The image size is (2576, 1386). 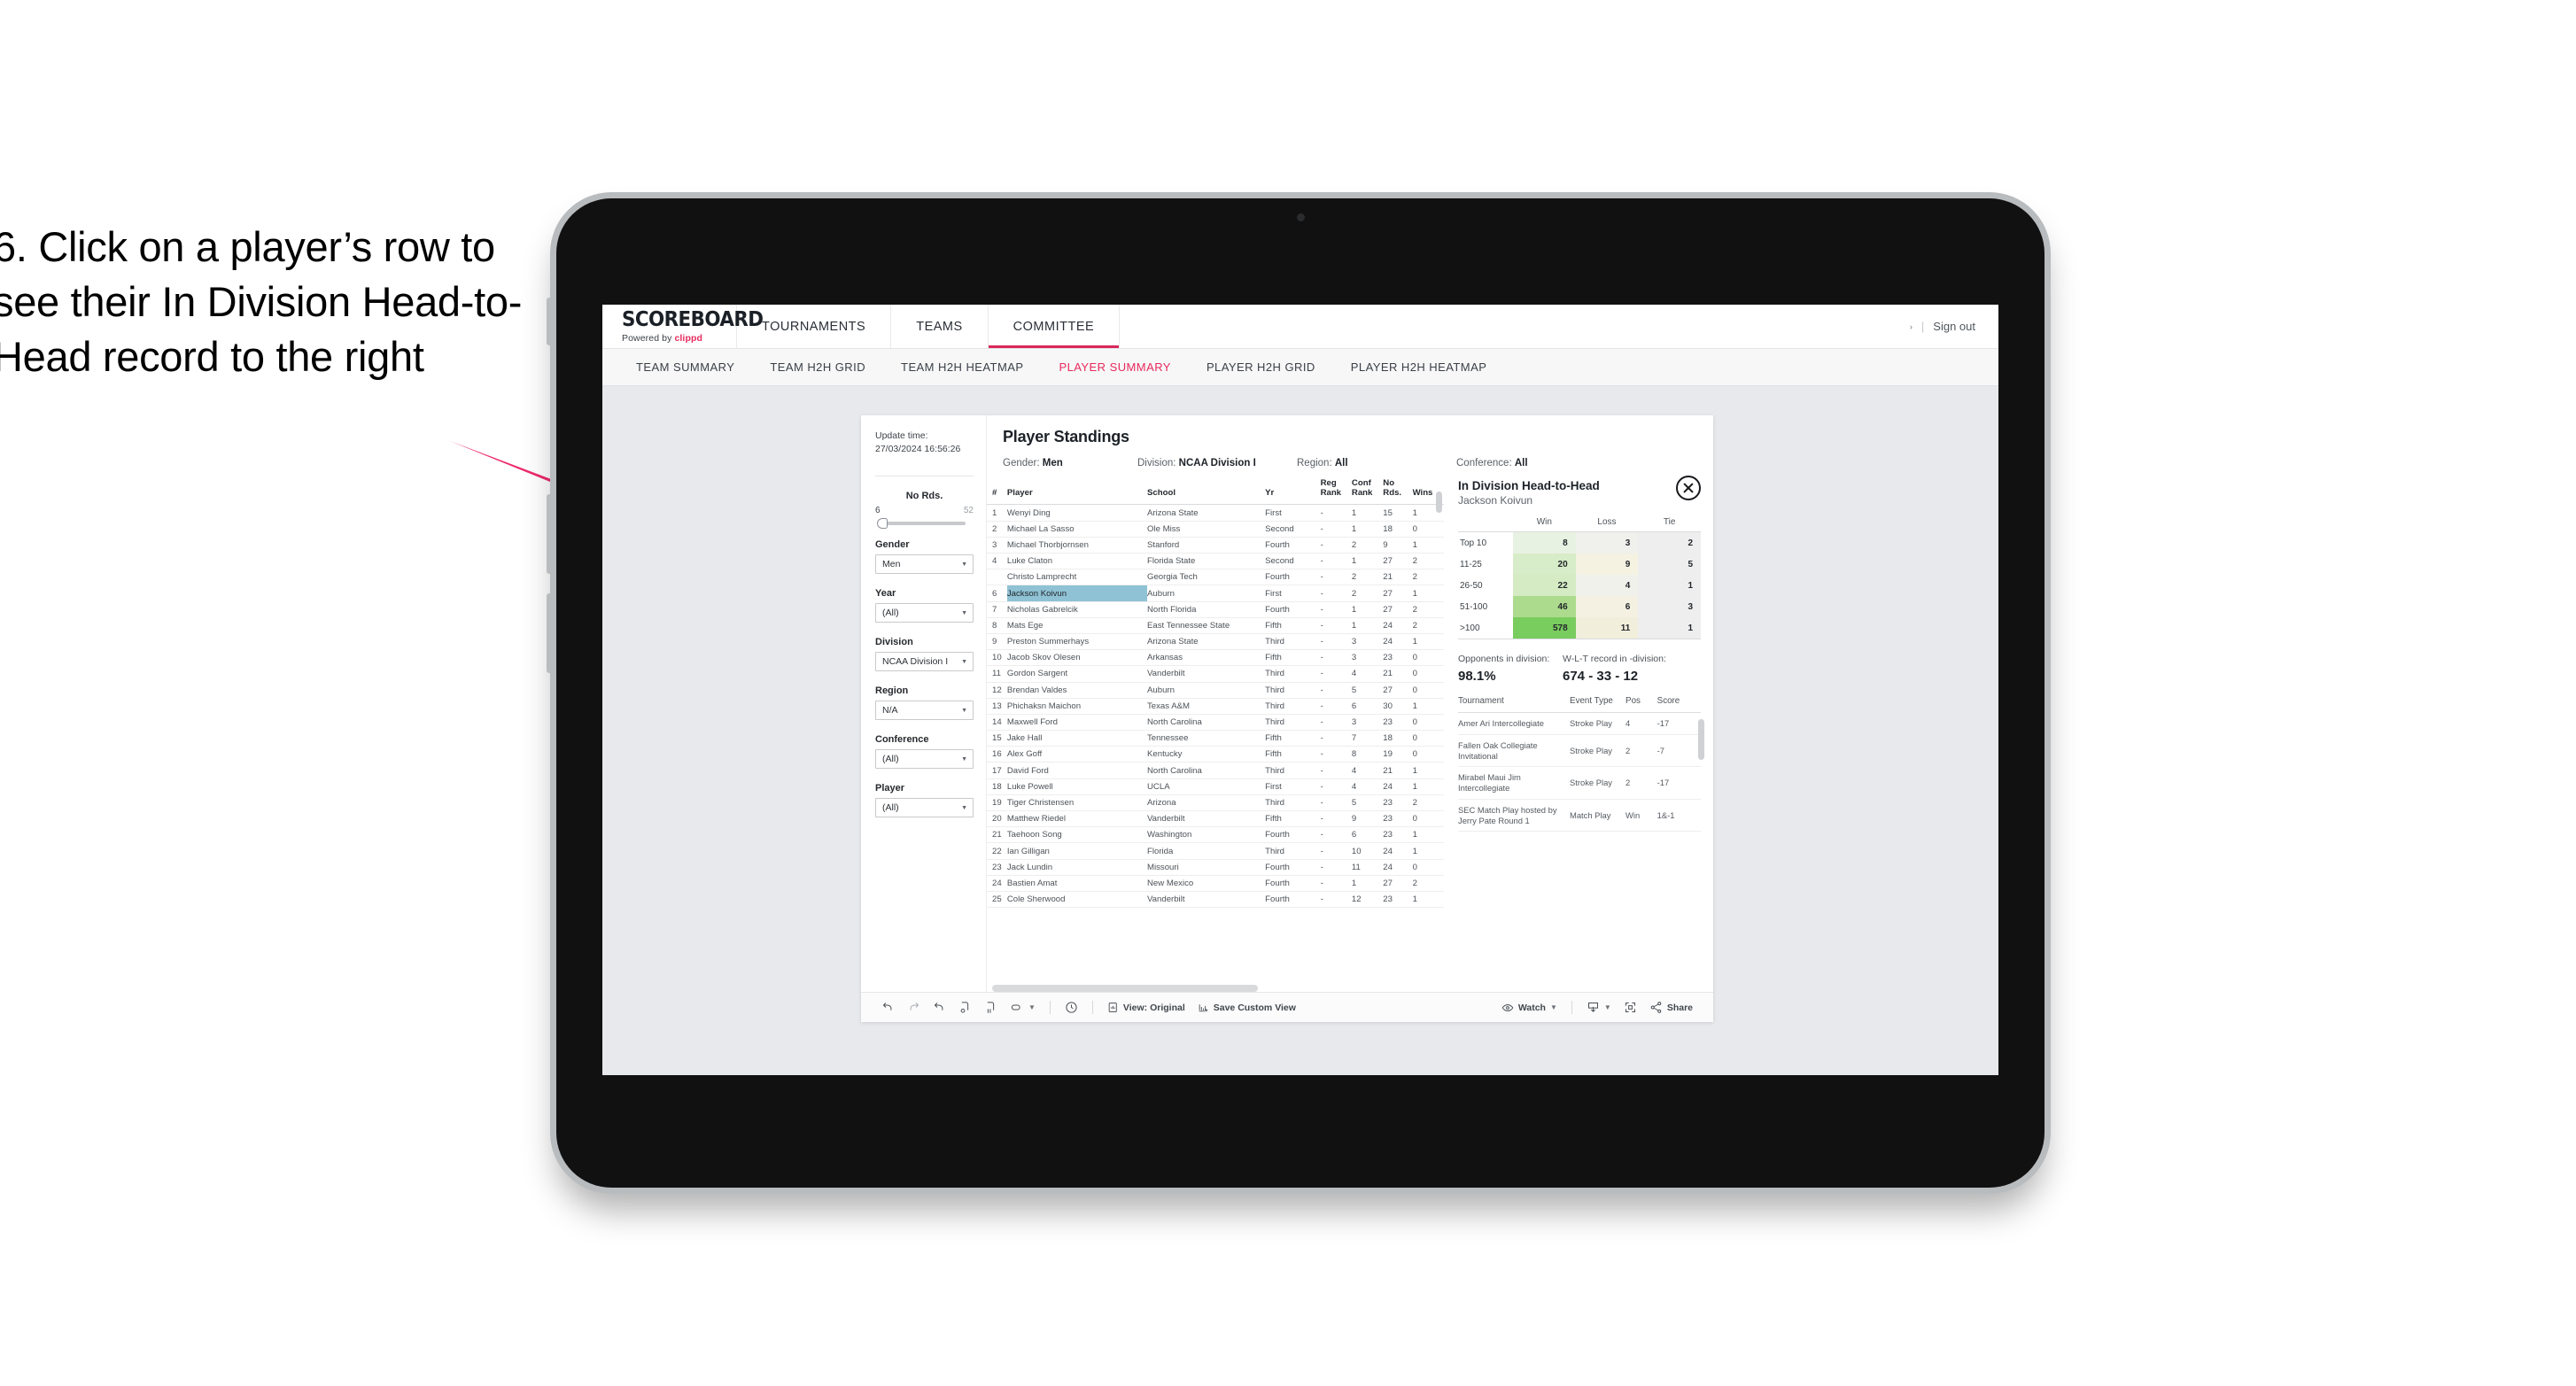 What do you see at coordinates (1428, 867) in the screenshot?
I see `cell-wins: 0` at bounding box center [1428, 867].